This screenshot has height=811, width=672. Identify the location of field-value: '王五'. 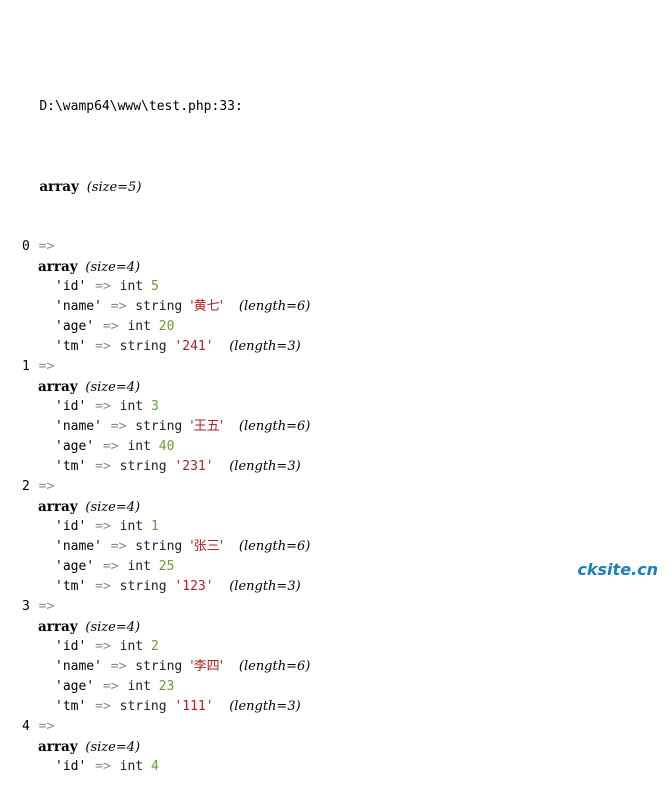
(207, 426).